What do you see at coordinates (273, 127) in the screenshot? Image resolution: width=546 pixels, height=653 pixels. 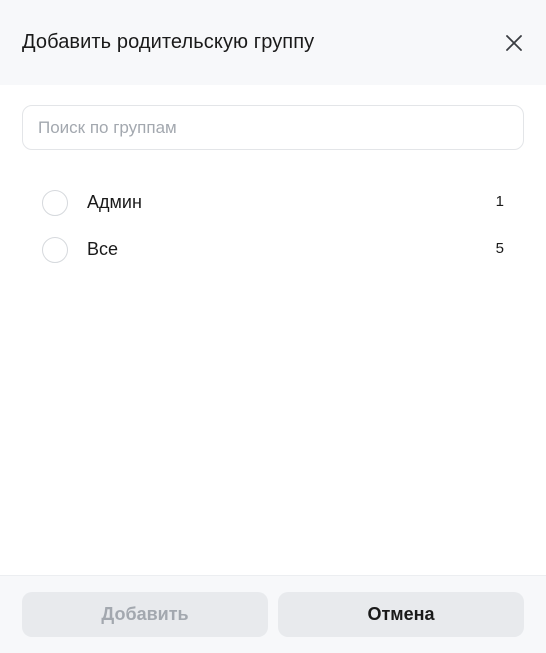 I see `search-input` at bounding box center [273, 127].